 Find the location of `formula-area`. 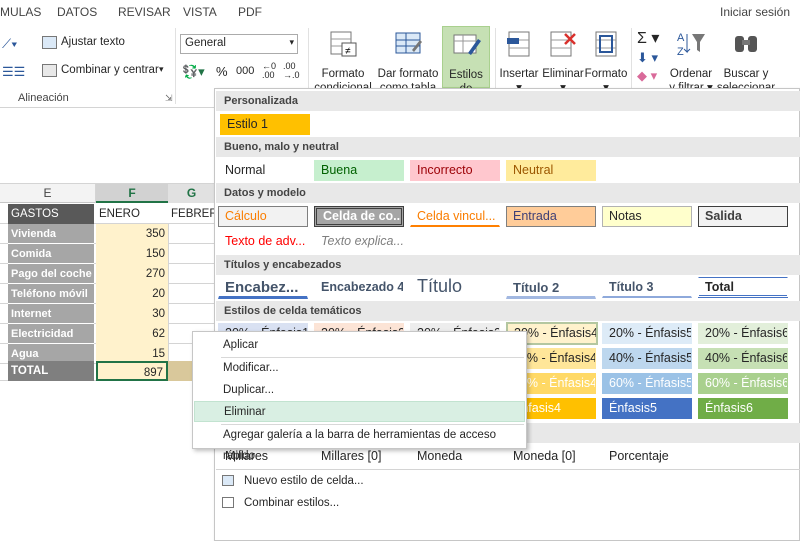

formula-area is located at coordinates (107, 146).